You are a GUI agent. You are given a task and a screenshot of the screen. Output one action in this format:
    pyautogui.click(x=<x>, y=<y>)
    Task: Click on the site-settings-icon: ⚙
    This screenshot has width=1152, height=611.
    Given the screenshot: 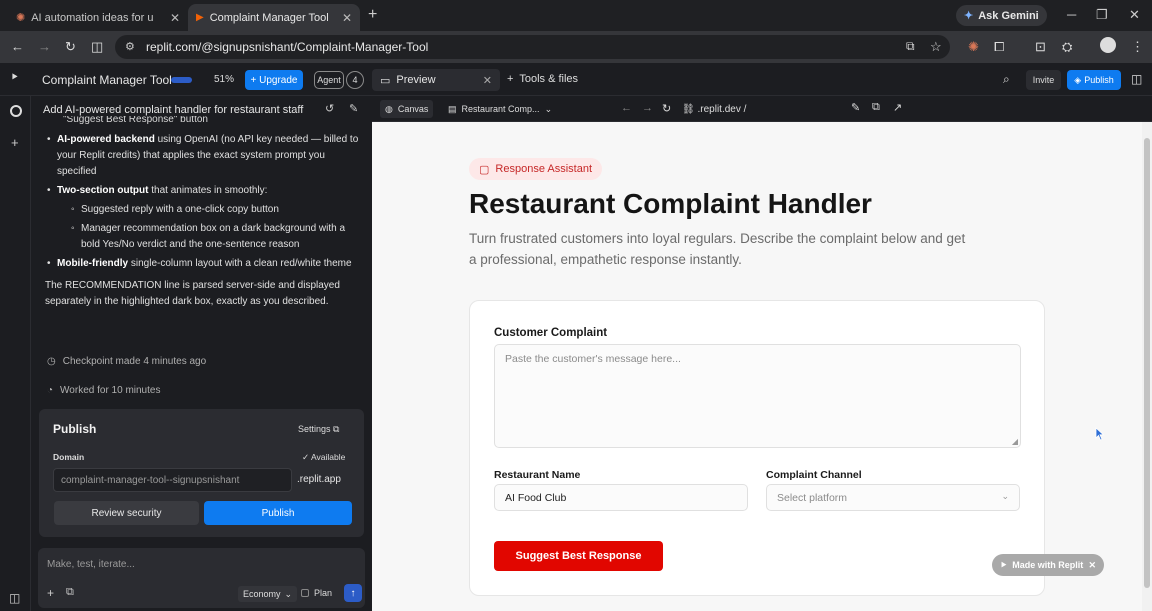 What is the action you would take?
    pyautogui.click(x=130, y=46)
    